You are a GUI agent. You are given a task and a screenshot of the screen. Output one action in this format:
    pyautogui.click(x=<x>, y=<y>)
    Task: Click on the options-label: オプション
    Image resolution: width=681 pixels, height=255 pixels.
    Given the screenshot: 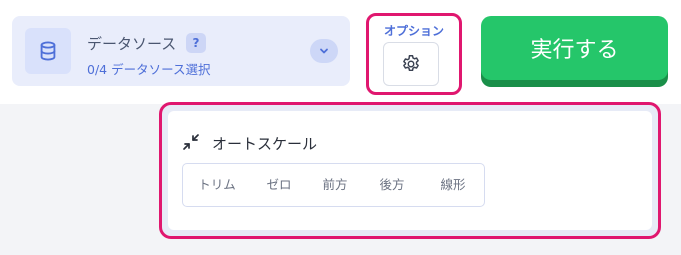 What is the action you would take?
    pyautogui.click(x=413, y=31)
    